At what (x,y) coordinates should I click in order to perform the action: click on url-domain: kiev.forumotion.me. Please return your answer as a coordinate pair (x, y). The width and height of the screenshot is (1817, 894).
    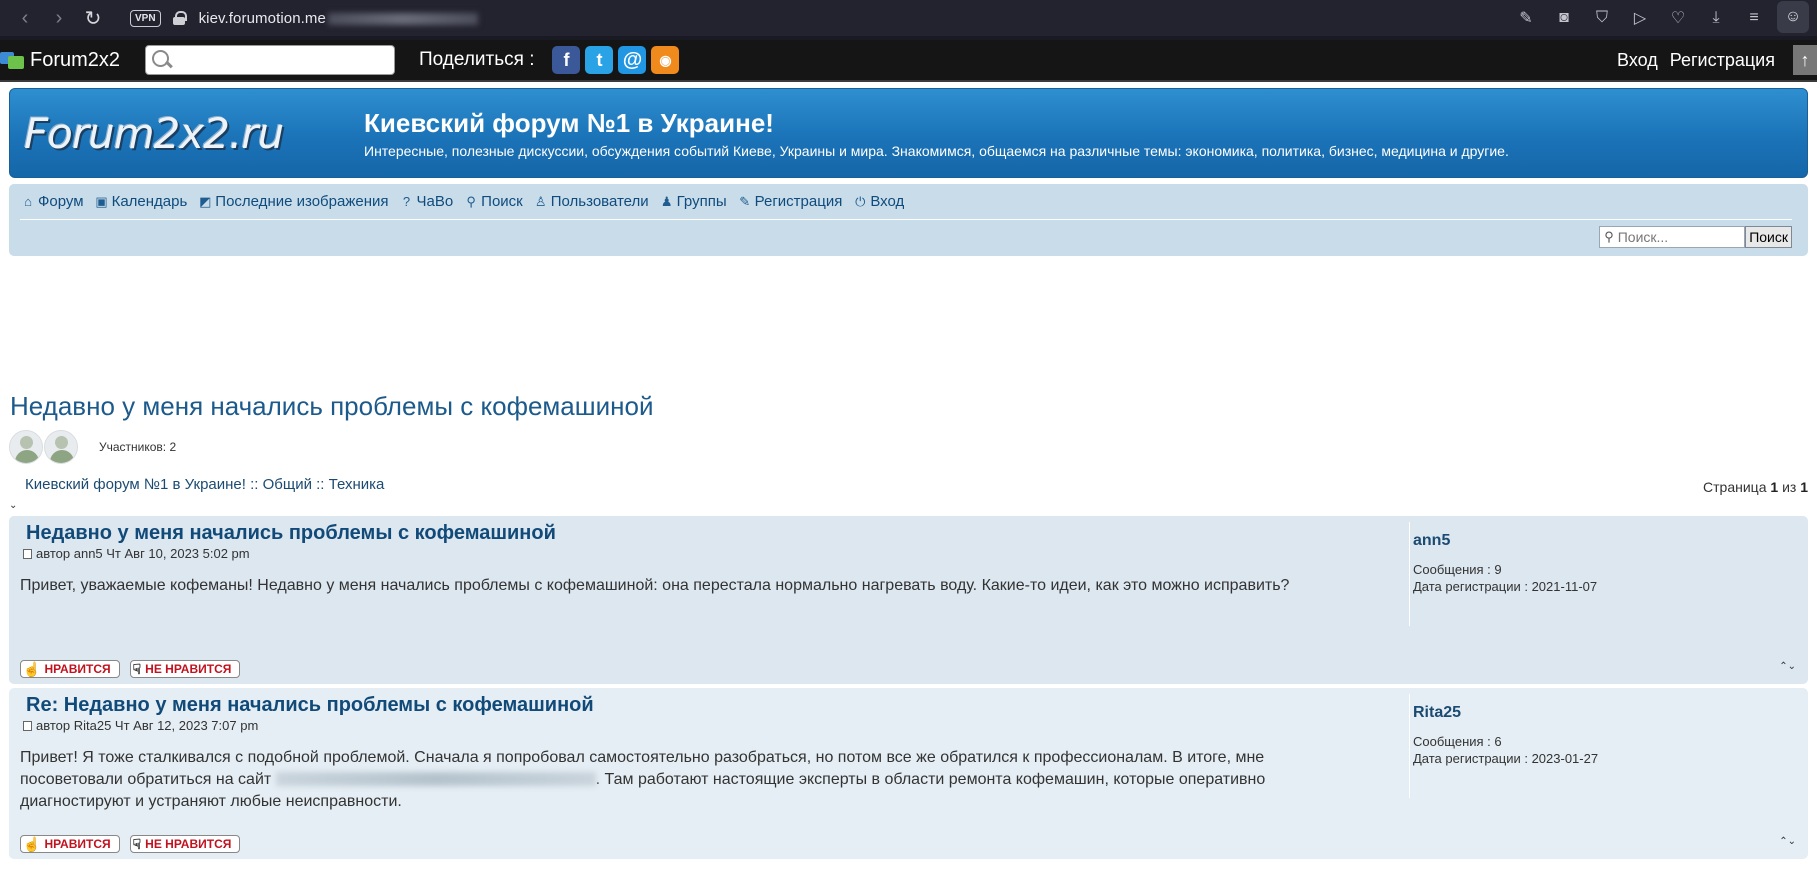
    Looking at the image, I should click on (262, 18).